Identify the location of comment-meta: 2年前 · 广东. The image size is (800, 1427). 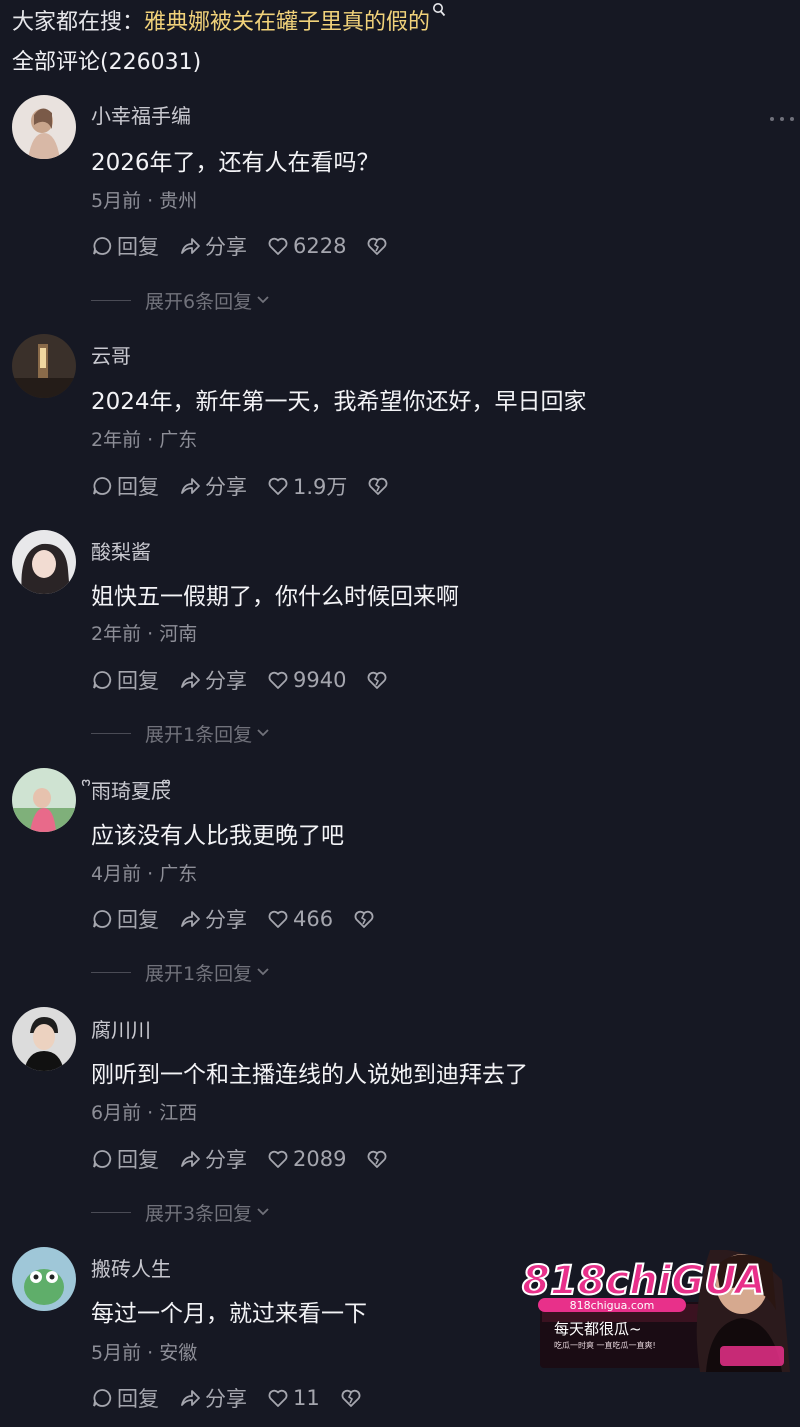
(144, 440).